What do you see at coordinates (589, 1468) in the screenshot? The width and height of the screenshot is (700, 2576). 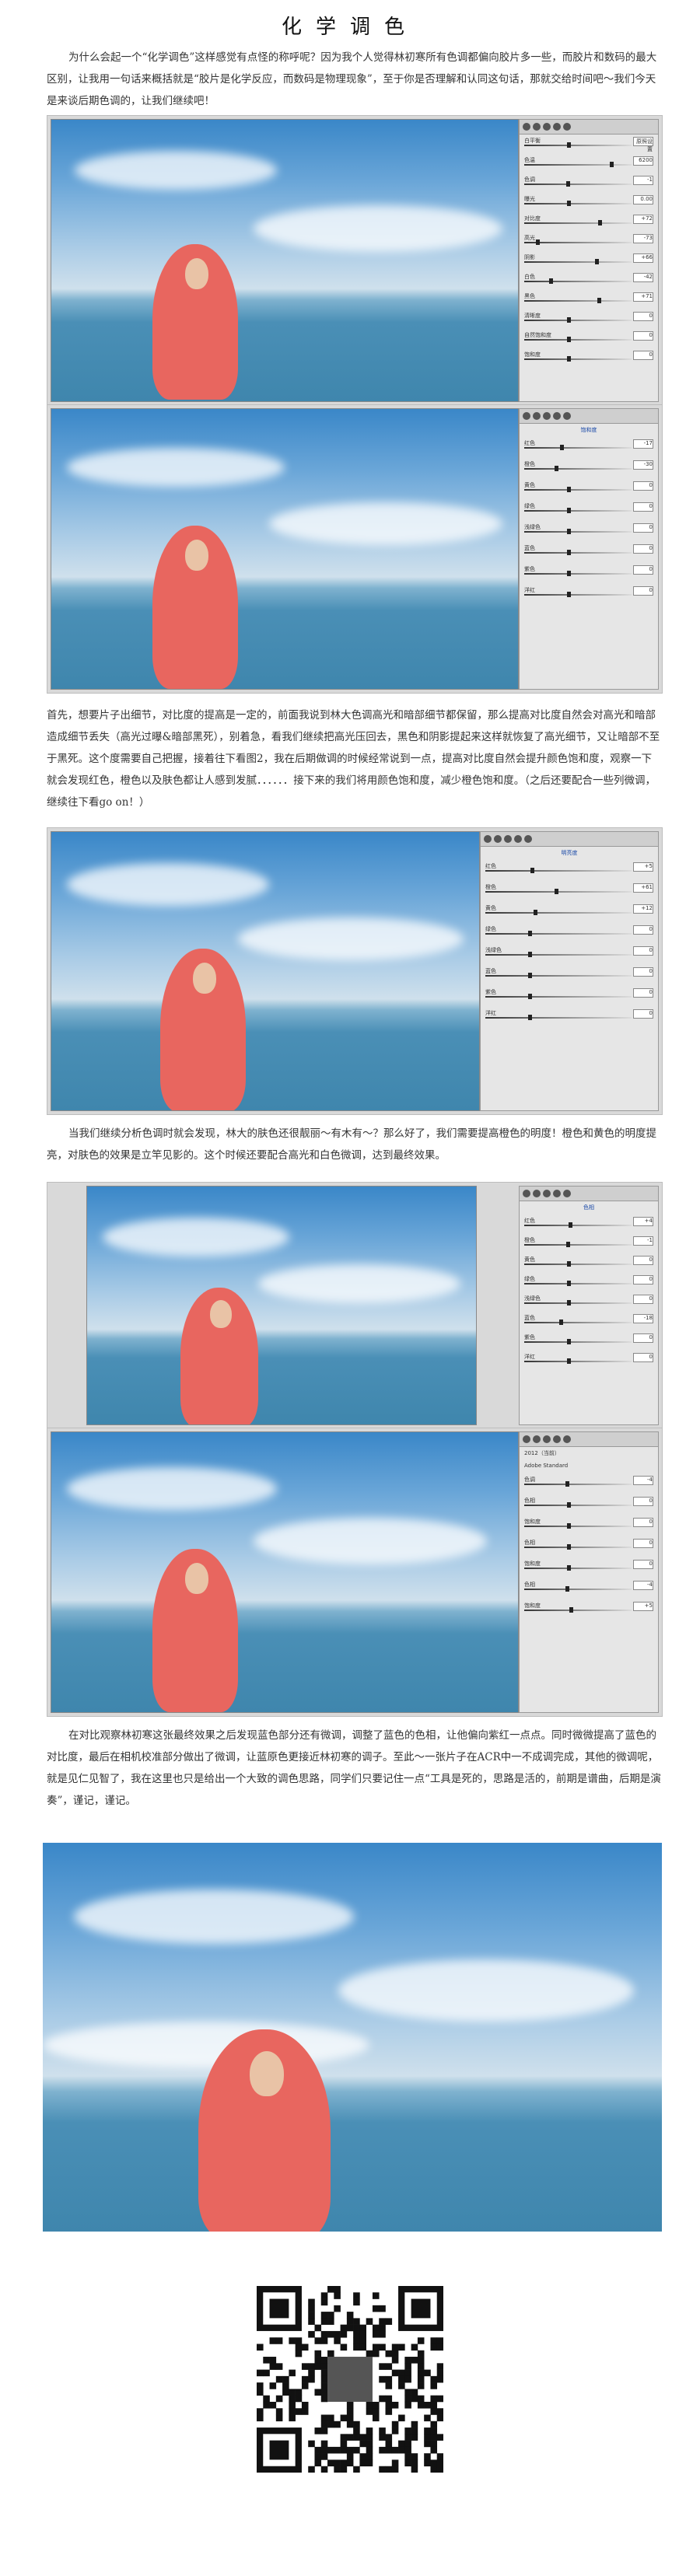 I see `profile-select: Adobe Standard` at bounding box center [589, 1468].